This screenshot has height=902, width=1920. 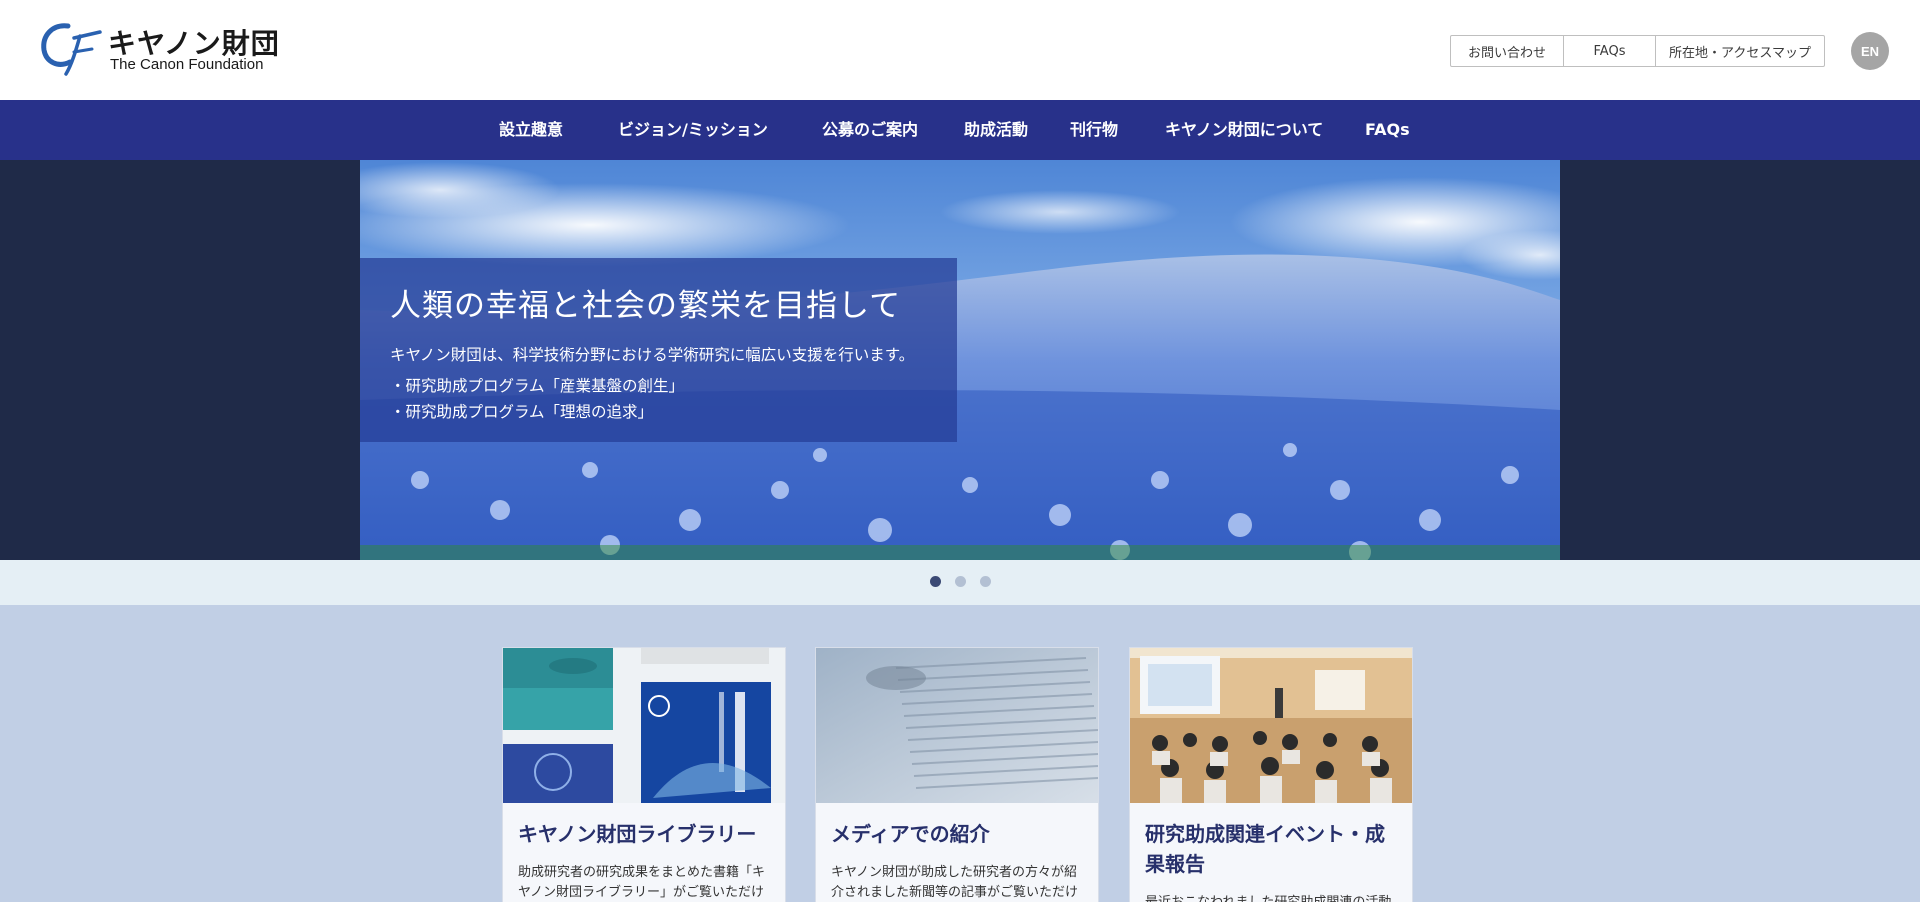 What do you see at coordinates (644, 725) in the screenshot?
I see `library-books-image` at bounding box center [644, 725].